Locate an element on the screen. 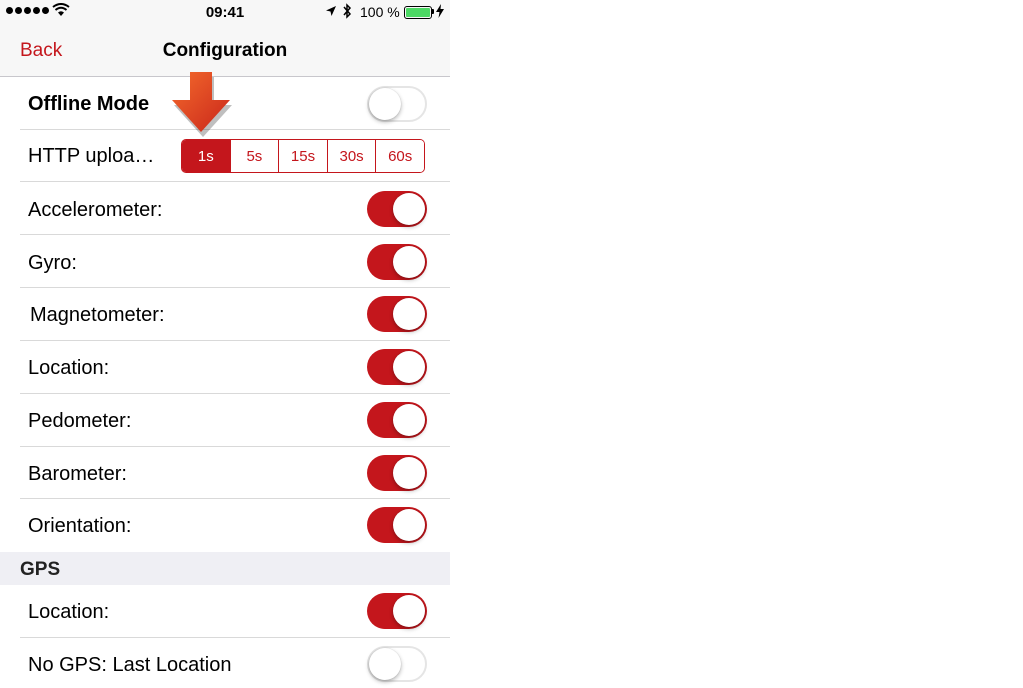 The height and width of the screenshot is (688, 1023). gyro-toggle is located at coordinates (397, 262).